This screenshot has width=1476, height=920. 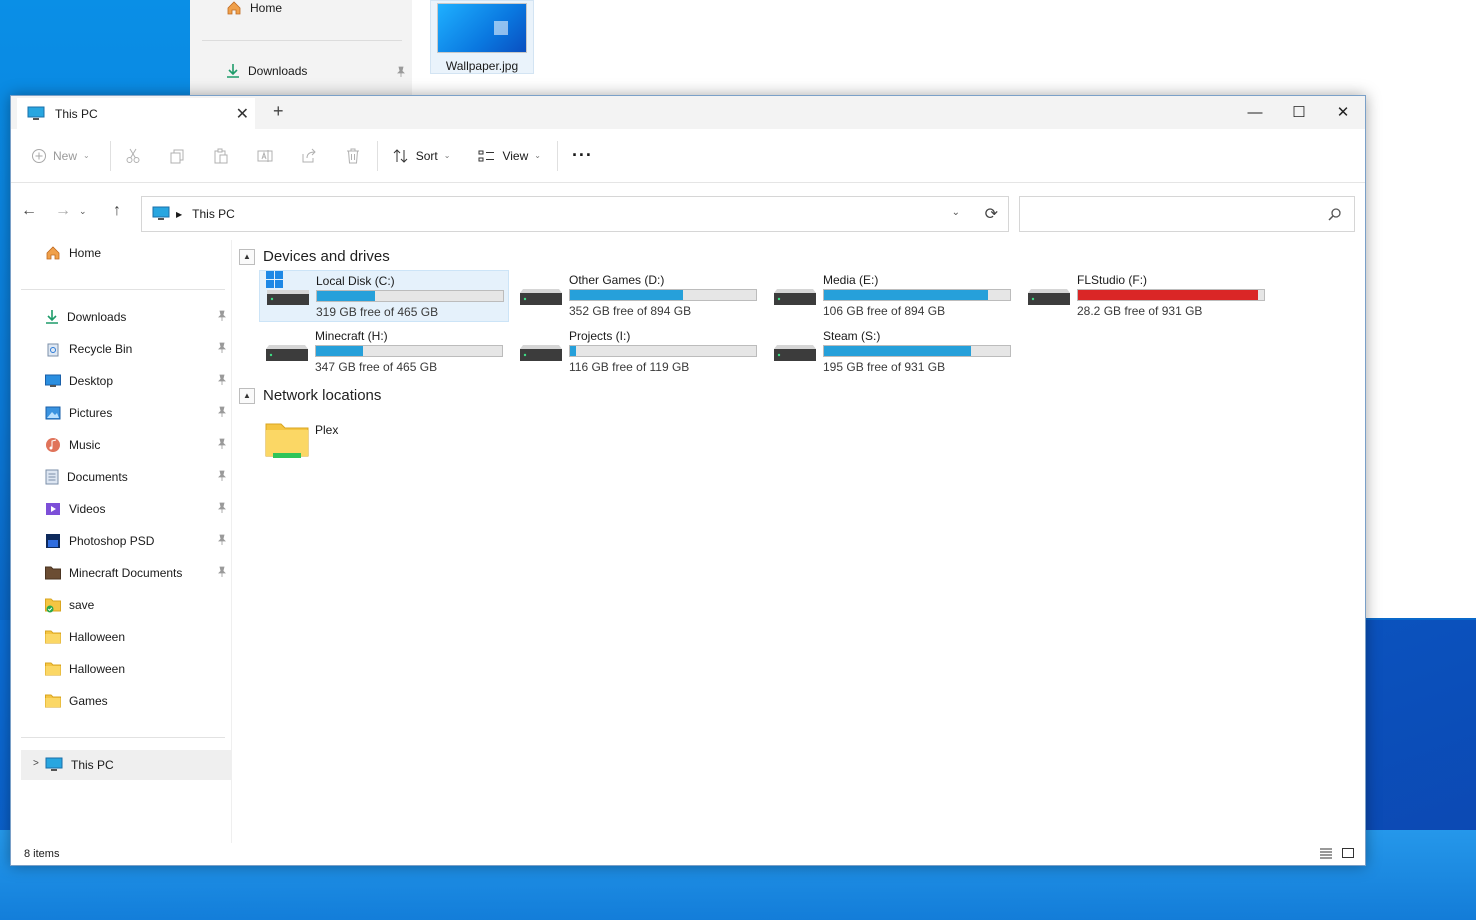 What do you see at coordinates (136, 113) in the screenshot?
I see `tab-this-pc: This PC ✕` at bounding box center [136, 113].